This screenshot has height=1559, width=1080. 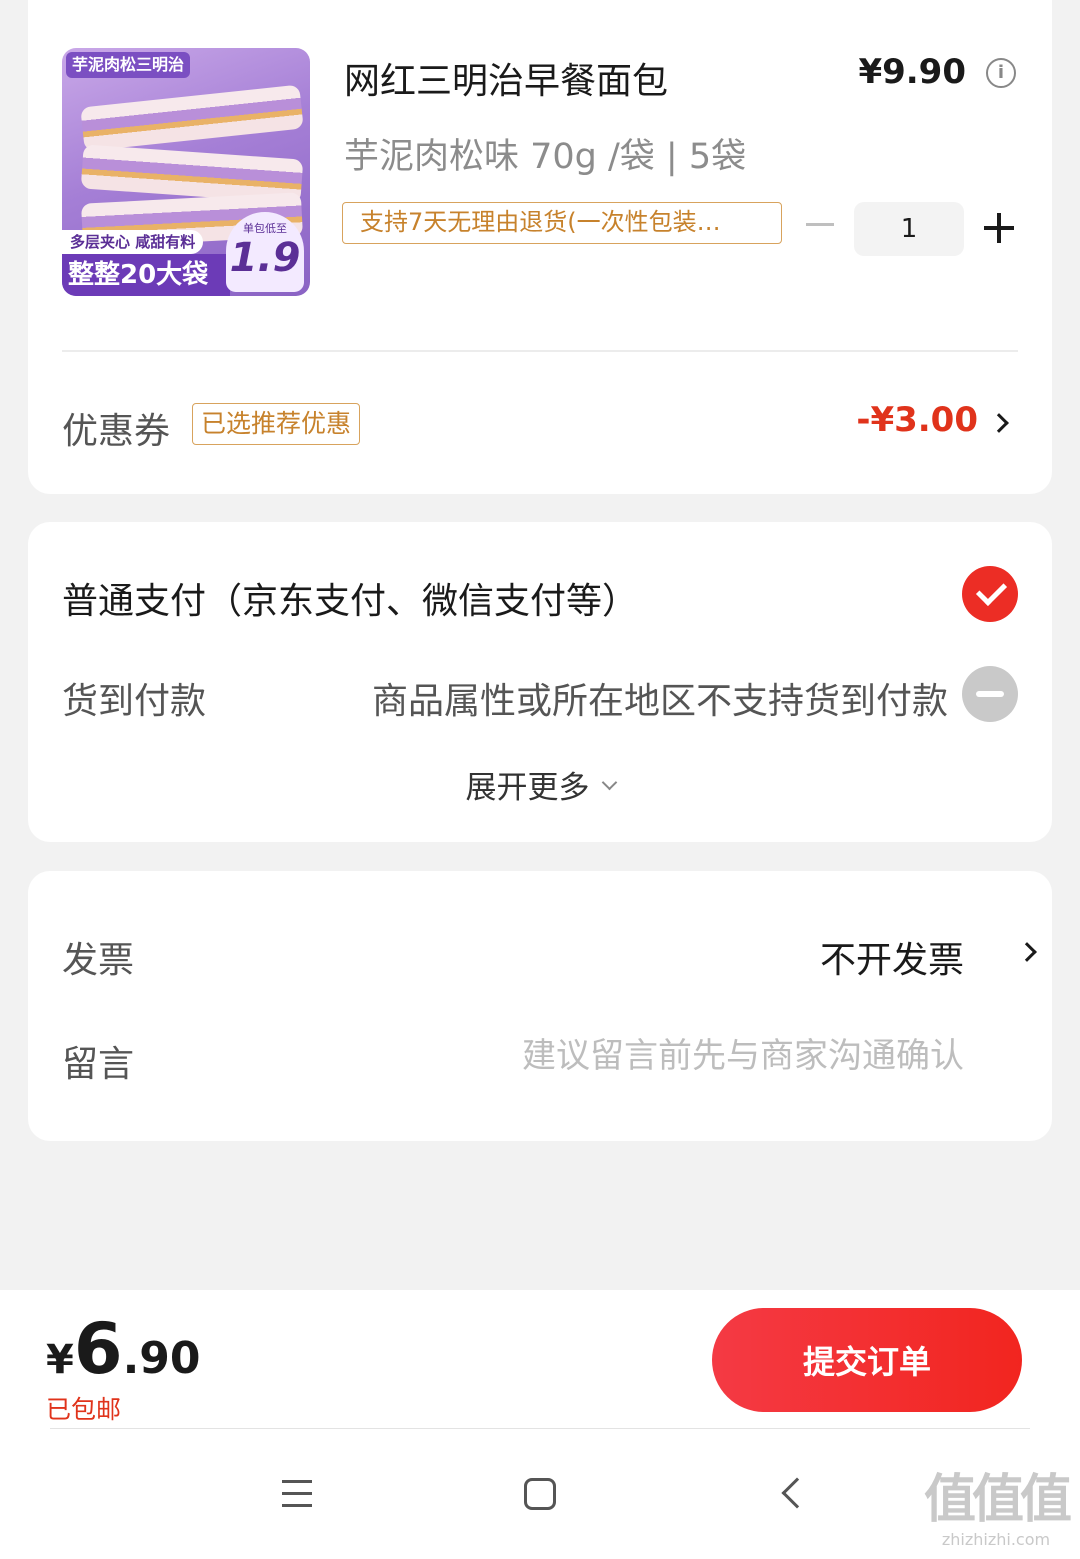 What do you see at coordinates (659, 701) in the screenshot?
I see `cod-unavailable-note: 商品属性或所在地区不支持货到付款` at bounding box center [659, 701].